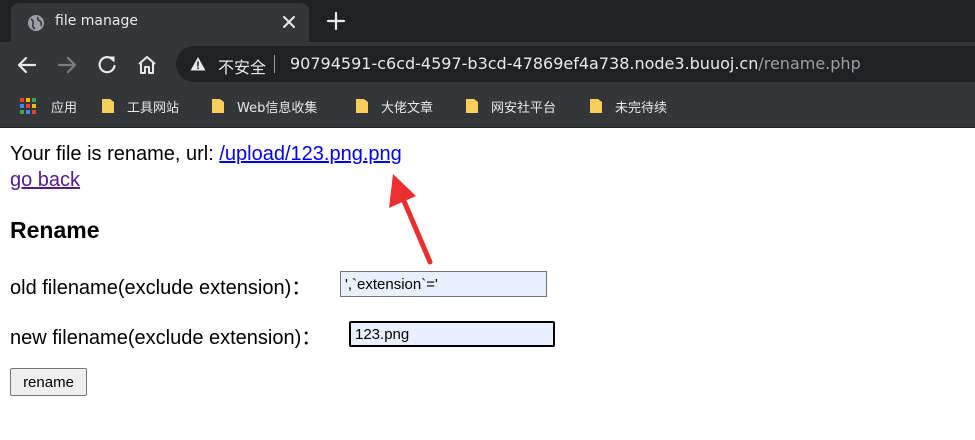 The image size is (975, 440). I want to click on tab-title: file manage, so click(96, 21).